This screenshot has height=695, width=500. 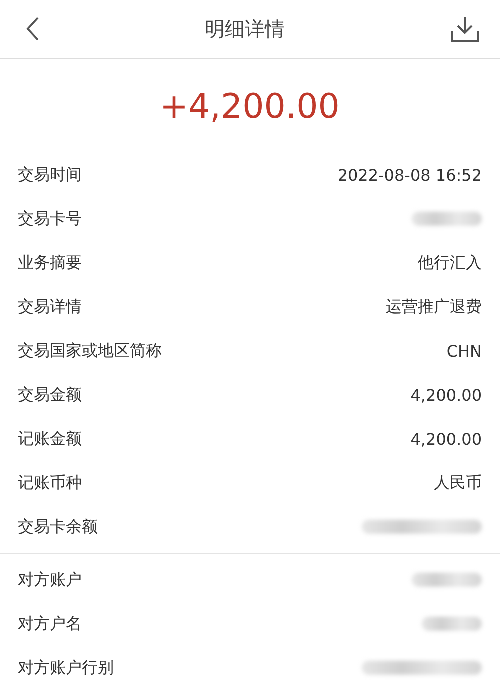 I want to click on field-label: 业务摘要, so click(x=50, y=263).